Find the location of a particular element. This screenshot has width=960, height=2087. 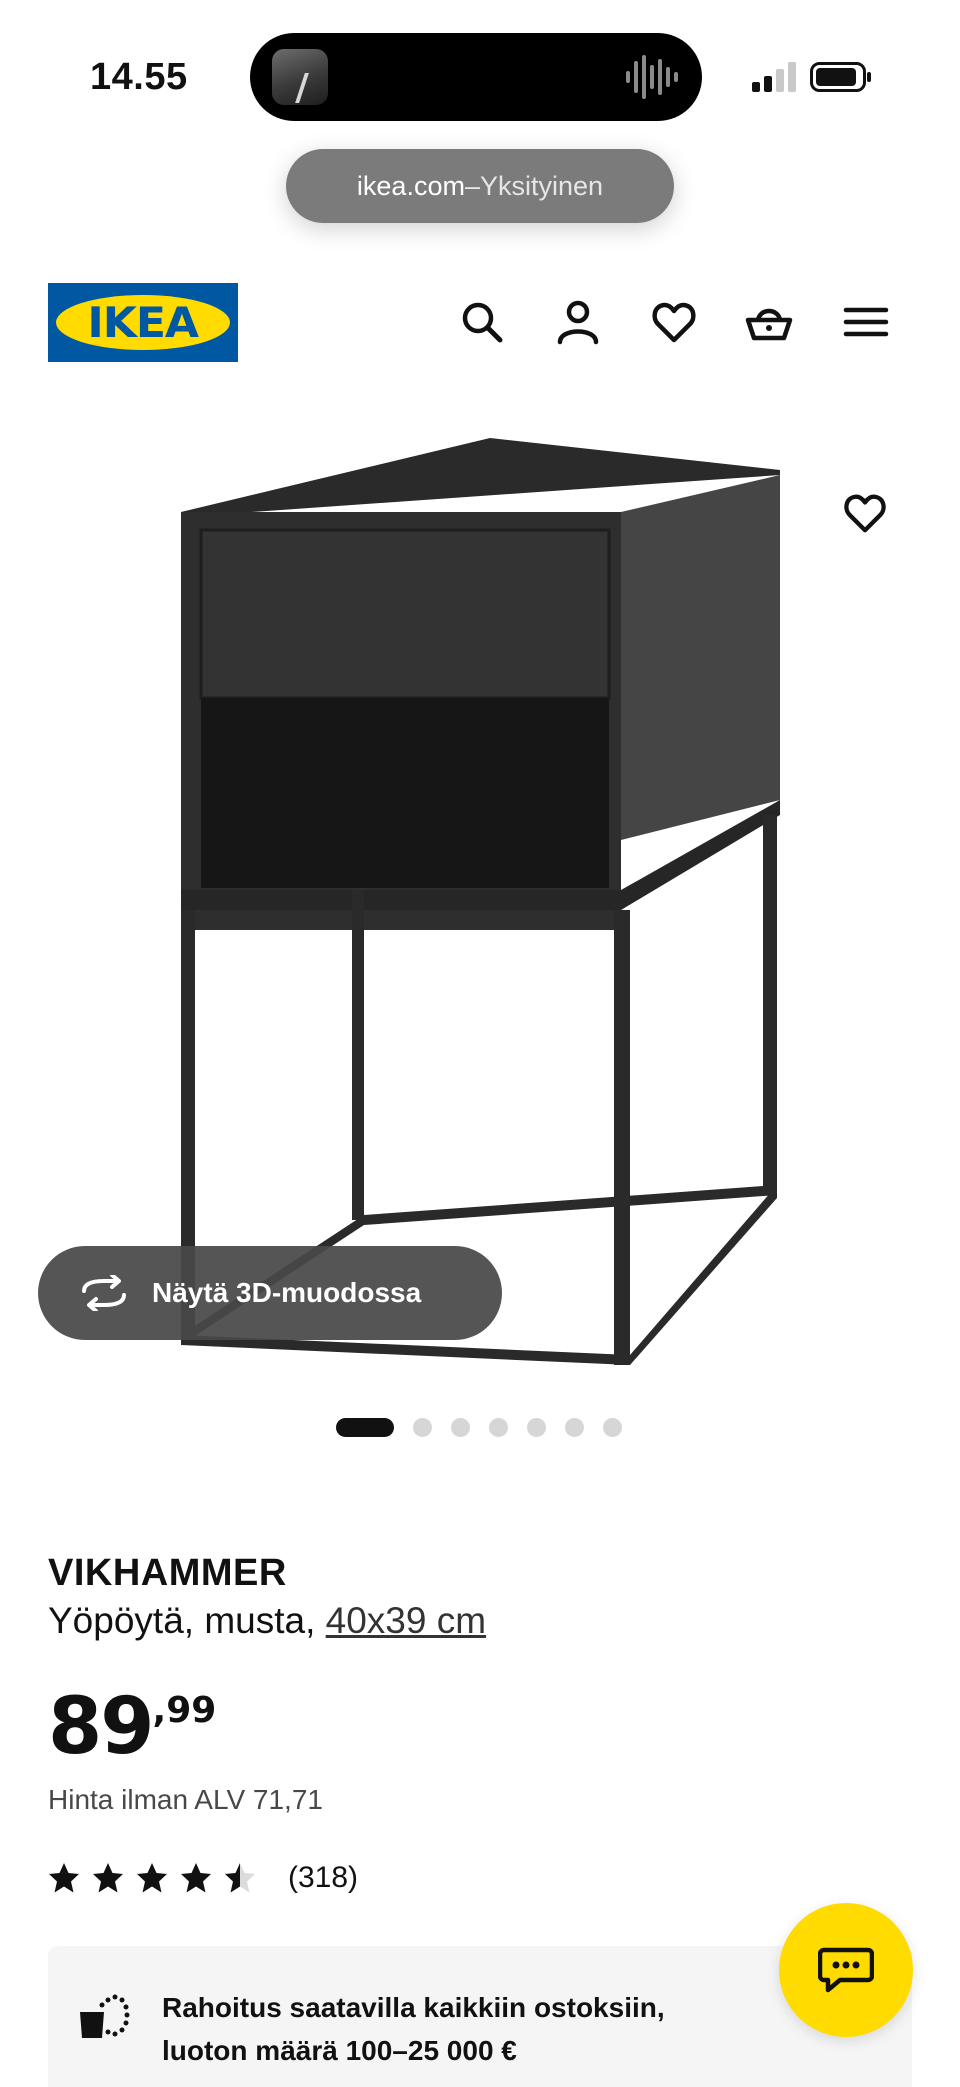

site-header: IKEA is located at coordinates (480, 321).